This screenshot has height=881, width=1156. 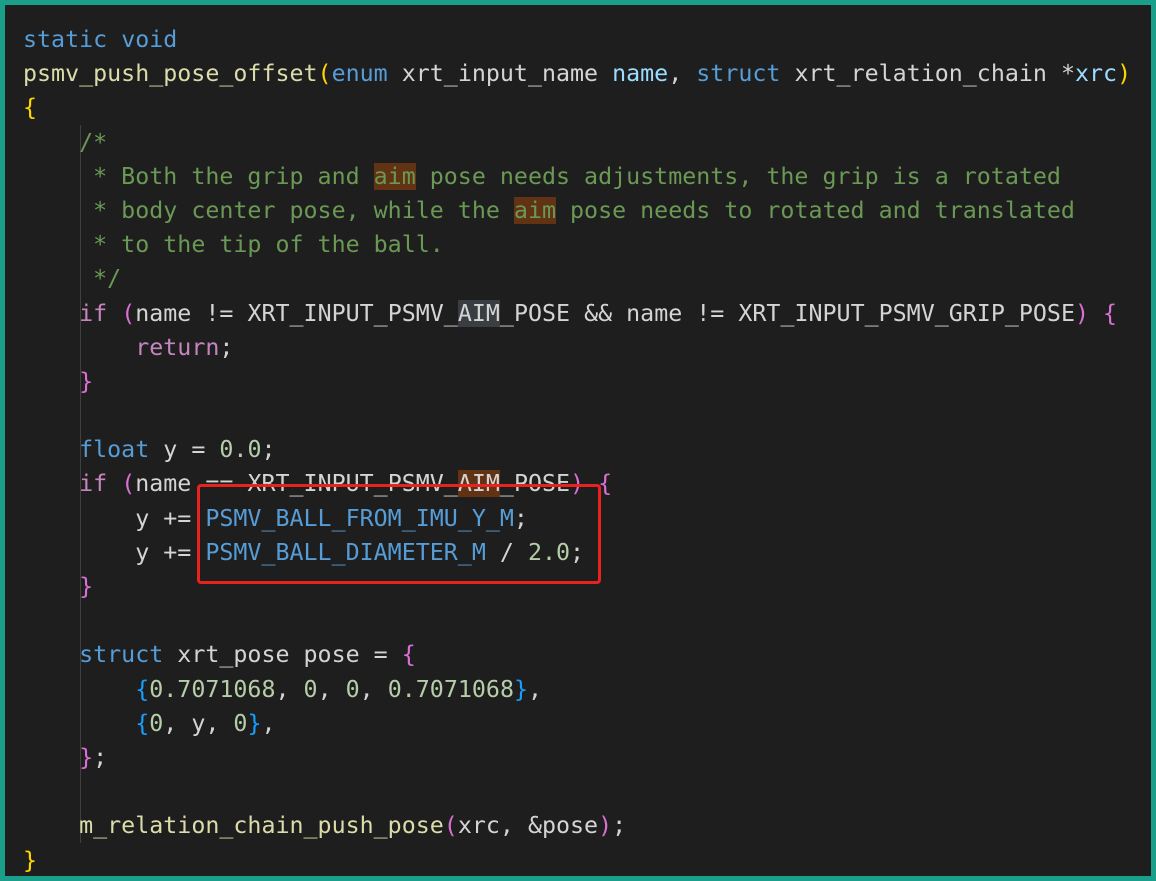 I want to click on code-token: name, so click(x=640, y=74).